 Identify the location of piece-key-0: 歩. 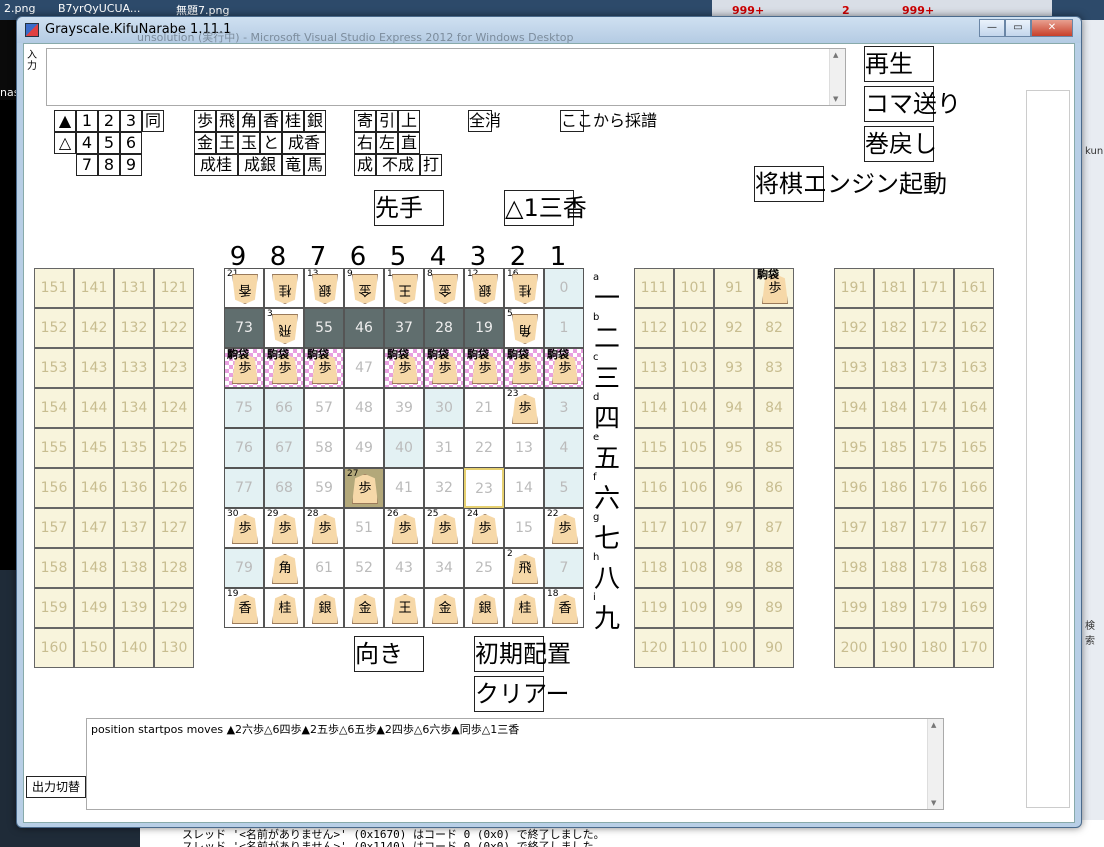
(205, 121).